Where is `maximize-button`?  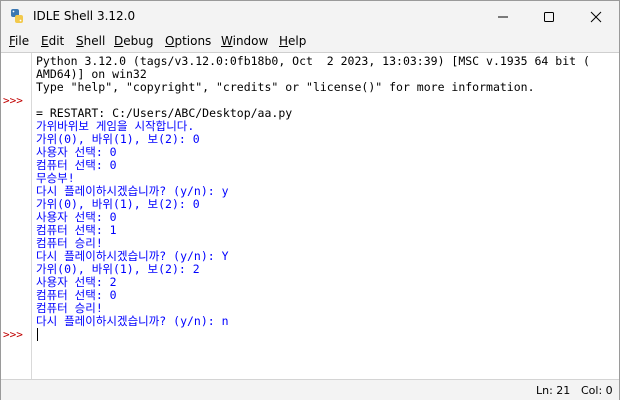
maximize-button is located at coordinates (549, 16).